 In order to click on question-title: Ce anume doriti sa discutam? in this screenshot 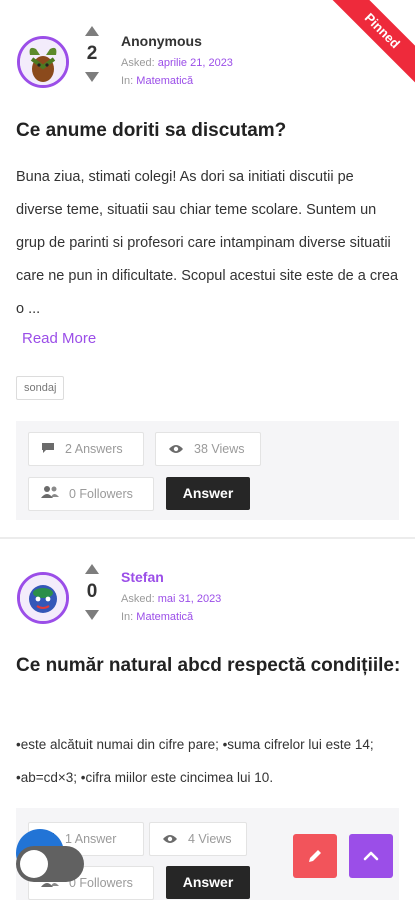, I will do `click(208, 131)`.